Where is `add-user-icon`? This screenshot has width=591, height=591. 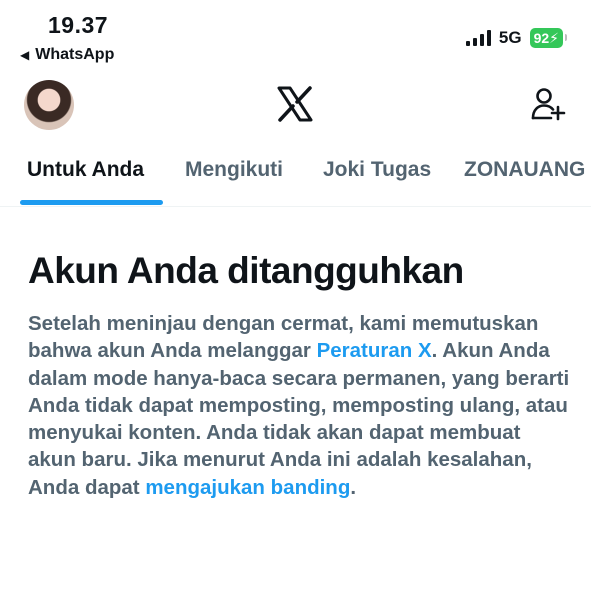
add-user-icon is located at coordinates (548, 104).